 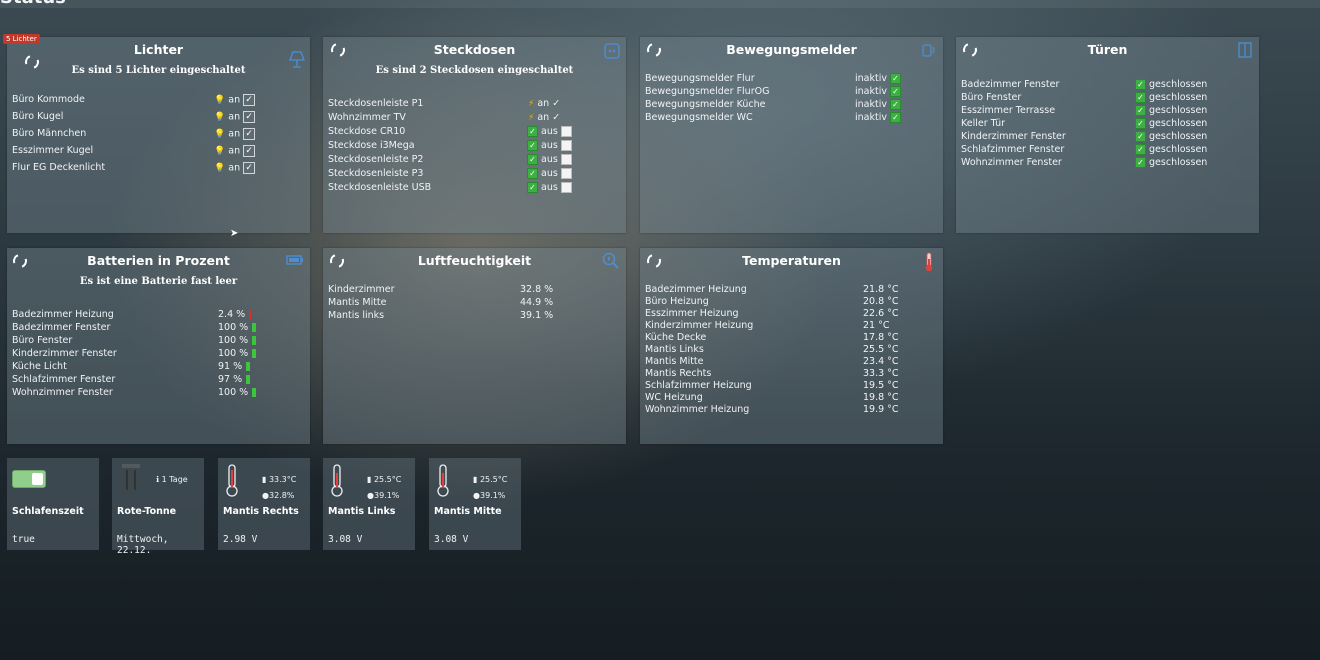 What do you see at coordinates (991, 97) in the screenshot?
I see `item-name: Büro Fenster` at bounding box center [991, 97].